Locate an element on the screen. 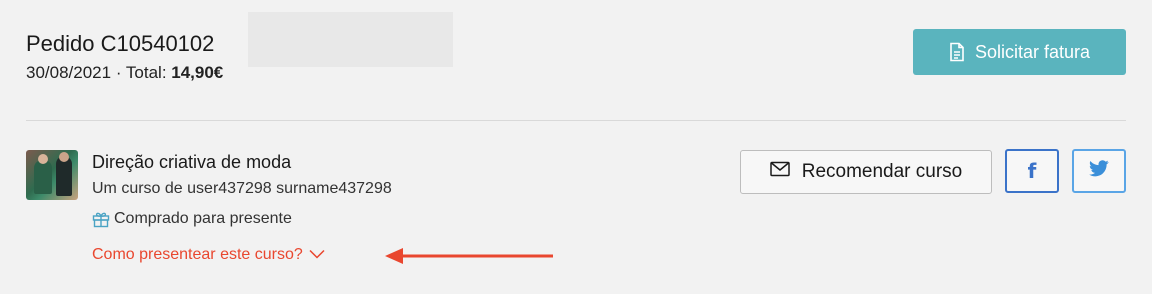 Image resolution: width=1152 pixels, height=294 pixels. order-title: Pedido C10540102 is located at coordinates (120, 43).